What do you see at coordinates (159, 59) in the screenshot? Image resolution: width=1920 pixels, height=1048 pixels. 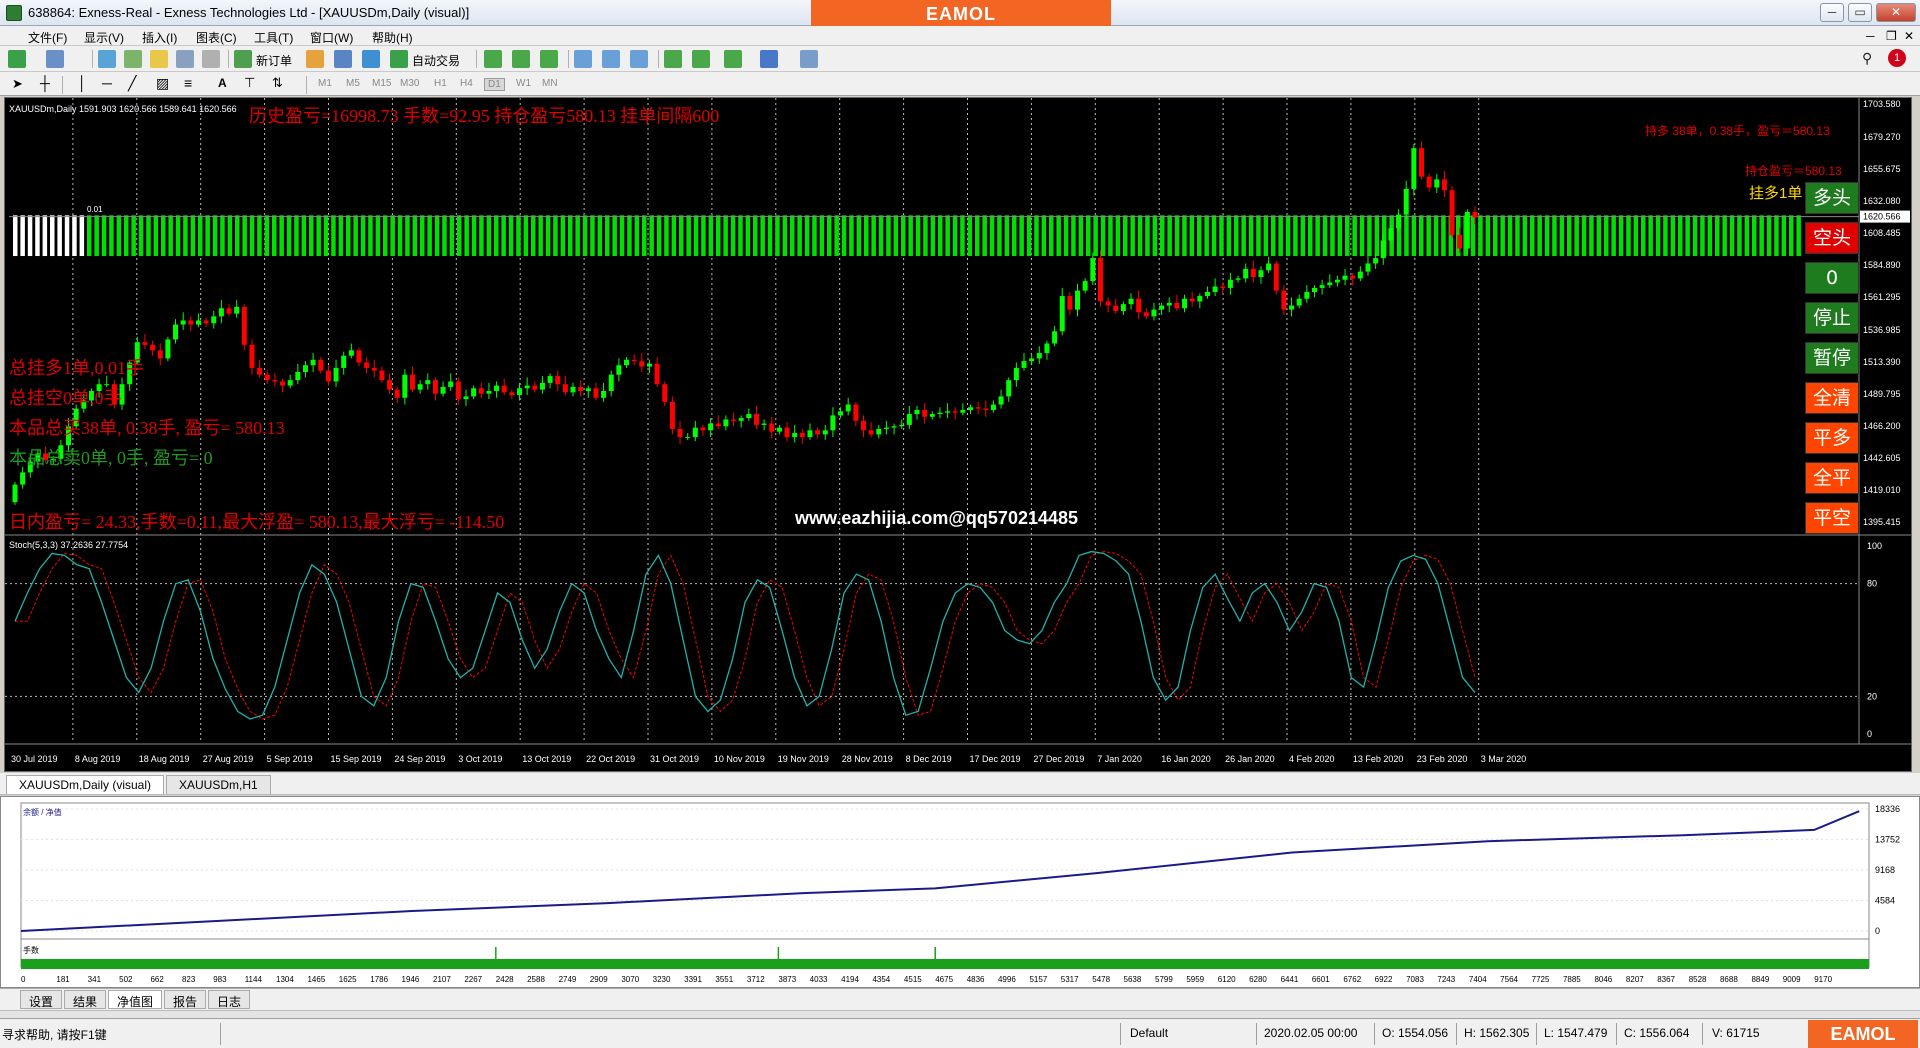 I see `navigator-icon` at bounding box center [159, 59].